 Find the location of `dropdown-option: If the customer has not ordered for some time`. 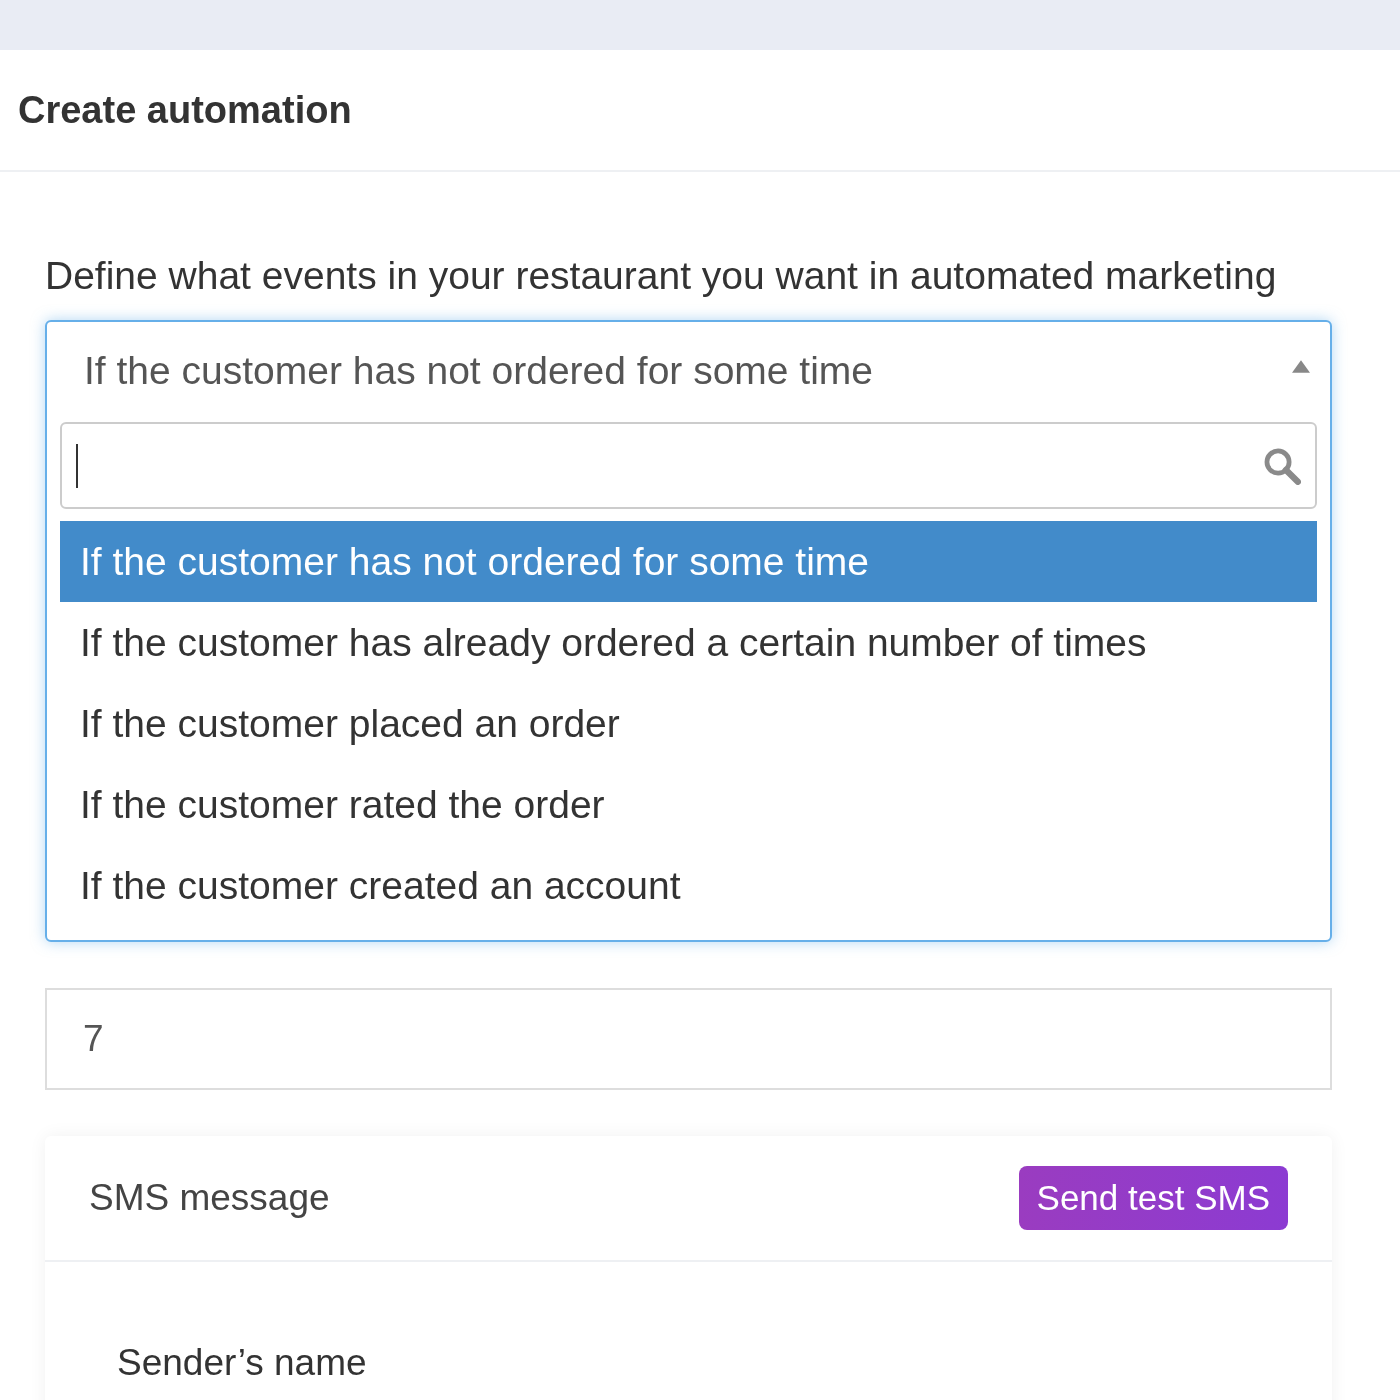

dropdown-option: If the customer has not ordered for some time is located at coordinates (688, 561).